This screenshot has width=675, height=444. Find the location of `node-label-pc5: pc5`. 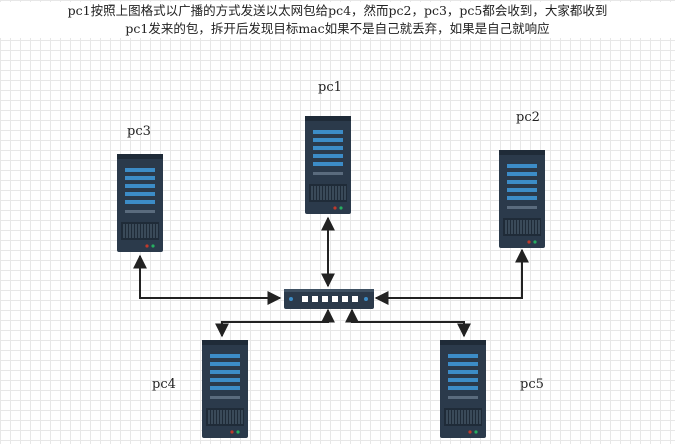

node-label-pc5: pc5 is located at coordinates (532, 384).